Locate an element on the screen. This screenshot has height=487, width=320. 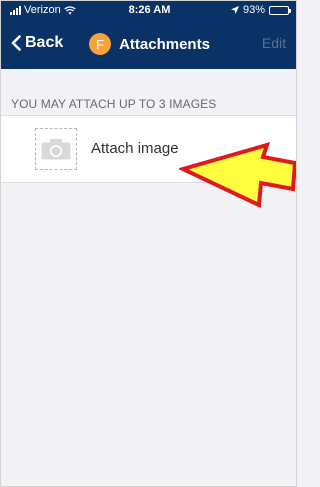
location-icon is located at coordinates (234, 10).